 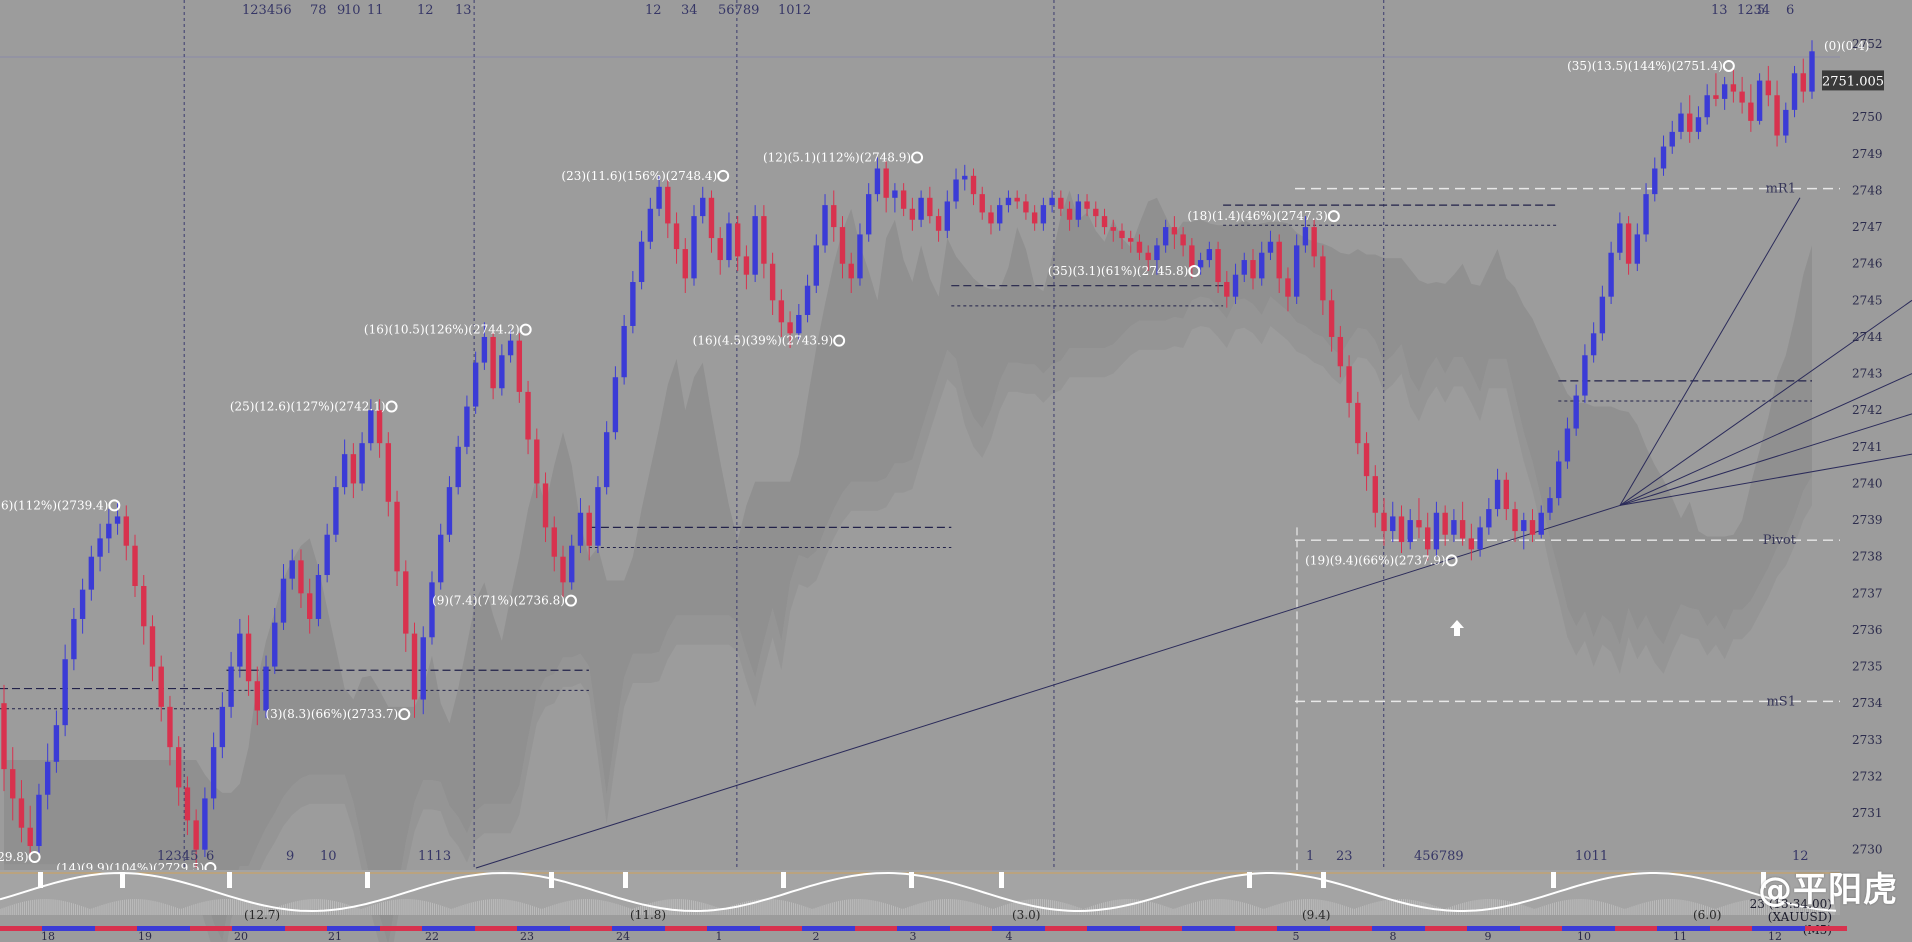 What do you see at coordinates (1867, 630) in the screenshot?
I see `price-tick: 2736` at bounding box center [1867, 630].